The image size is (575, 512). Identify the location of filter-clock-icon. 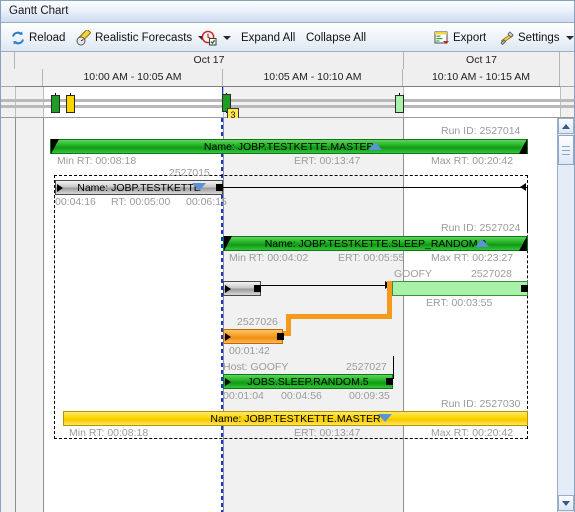
(209, 38).